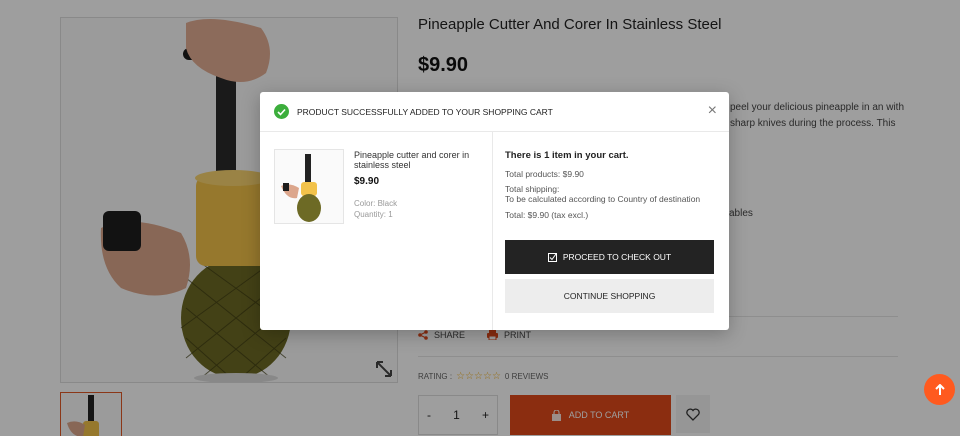  I want to click on modal-product-attributes: Color: Black Quantity: 1, so click(375, 209).